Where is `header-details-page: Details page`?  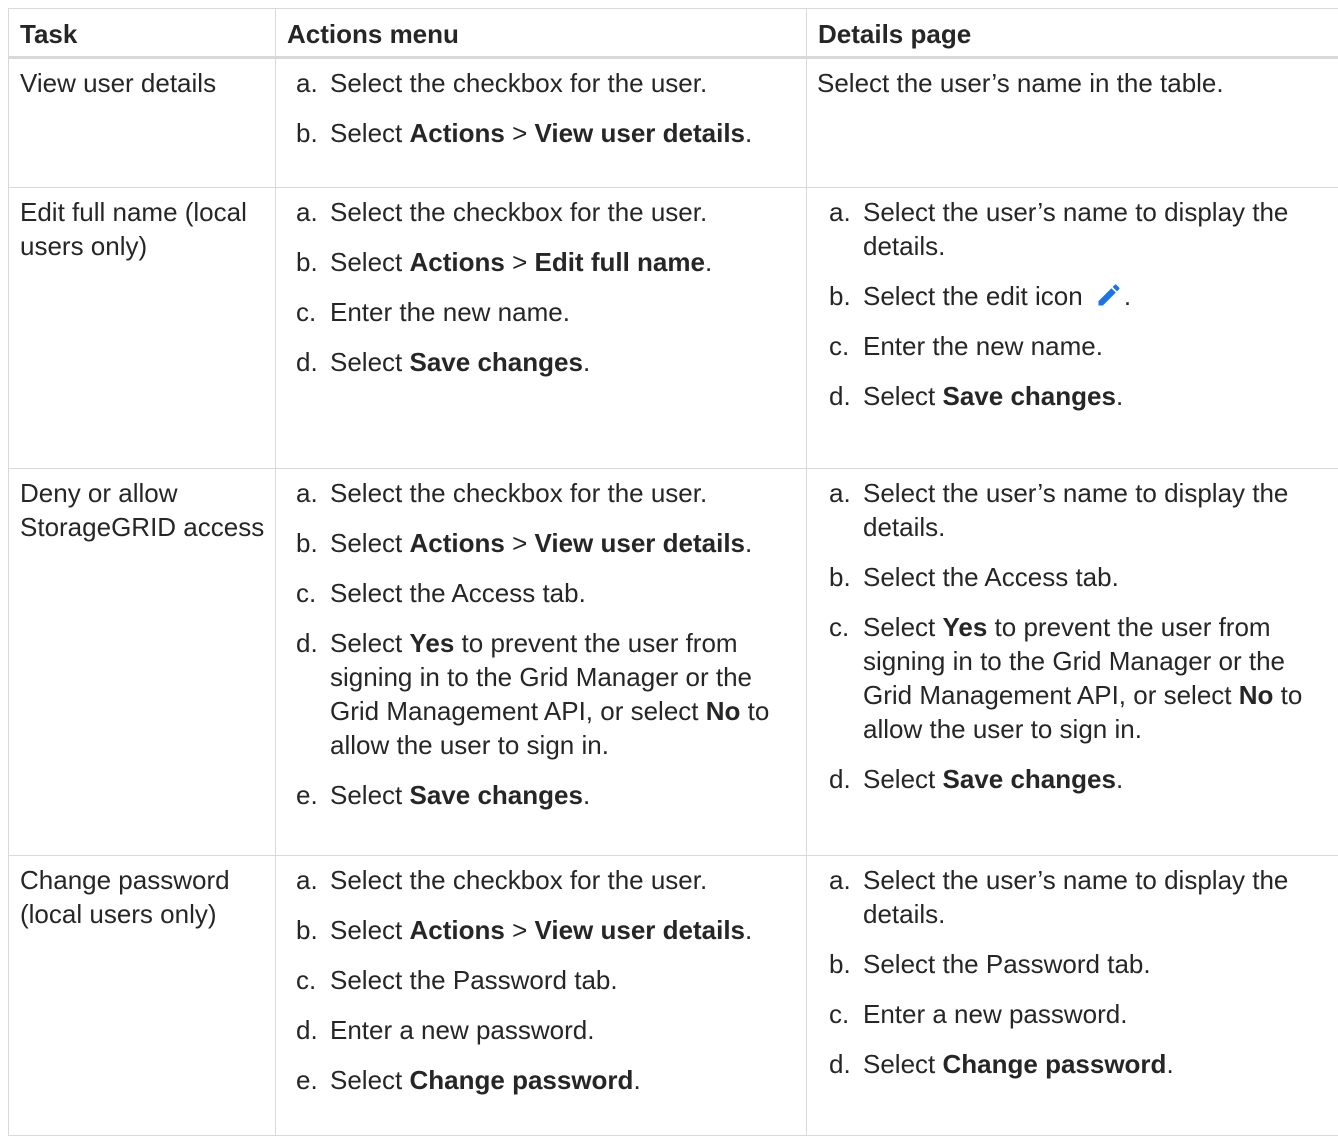
header-details-page: Details page is located at coordinates (1072, 33).